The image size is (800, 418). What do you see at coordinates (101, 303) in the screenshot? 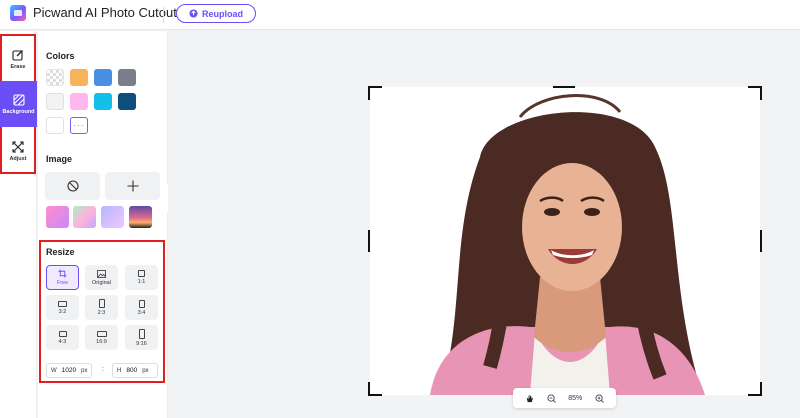
I see `ratio-2-3-icon` at bounding box center [101, 303].